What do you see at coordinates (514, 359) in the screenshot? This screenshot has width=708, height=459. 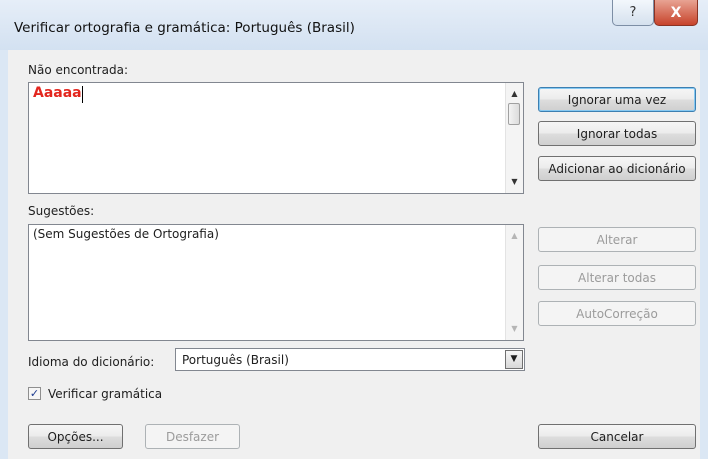 I see `chevron-down-icon: ▼` at bounding box center [514, 359].